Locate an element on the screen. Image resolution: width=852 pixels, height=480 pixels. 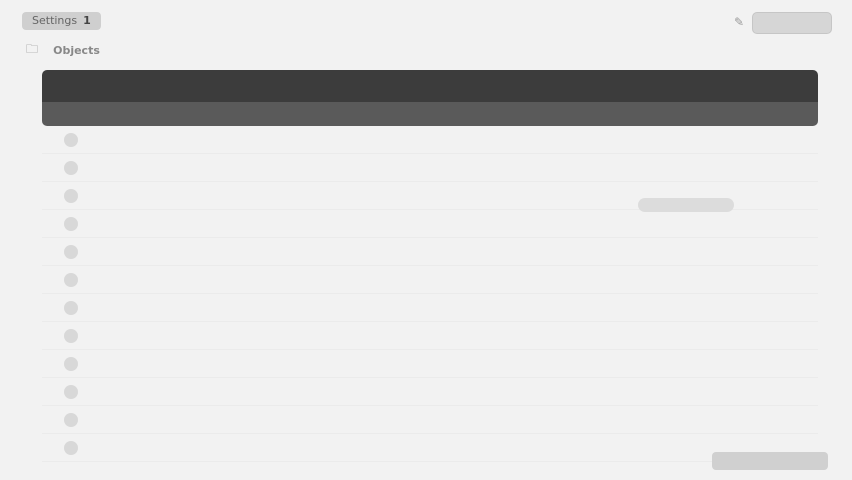
top-bar: Settings 1 ✎ is located at coordinates (427, 24).